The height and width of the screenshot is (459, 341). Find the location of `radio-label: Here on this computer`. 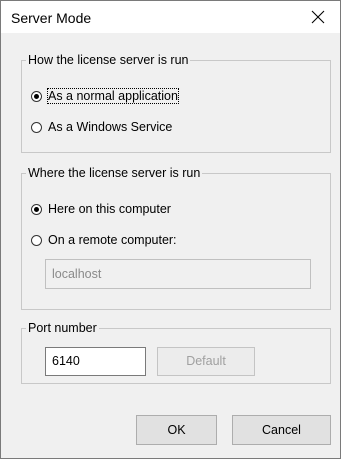

radio-label: Here on this computer is located at coordinates (109, 209).